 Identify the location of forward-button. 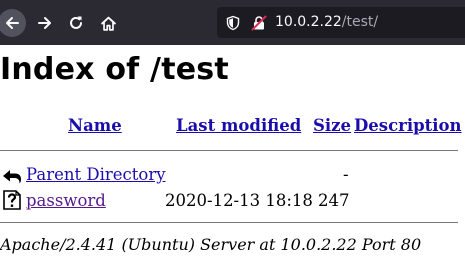
(45, 23).